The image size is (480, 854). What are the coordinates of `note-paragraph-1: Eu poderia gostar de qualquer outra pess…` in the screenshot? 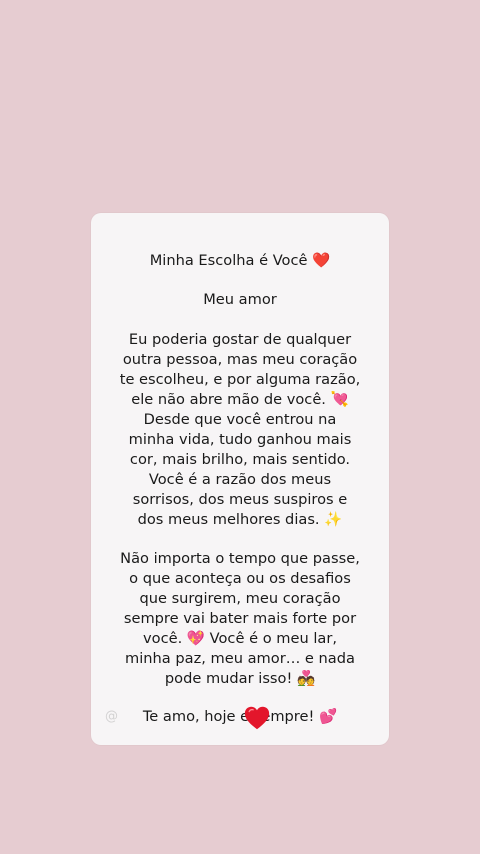 It's located at (240, 429).